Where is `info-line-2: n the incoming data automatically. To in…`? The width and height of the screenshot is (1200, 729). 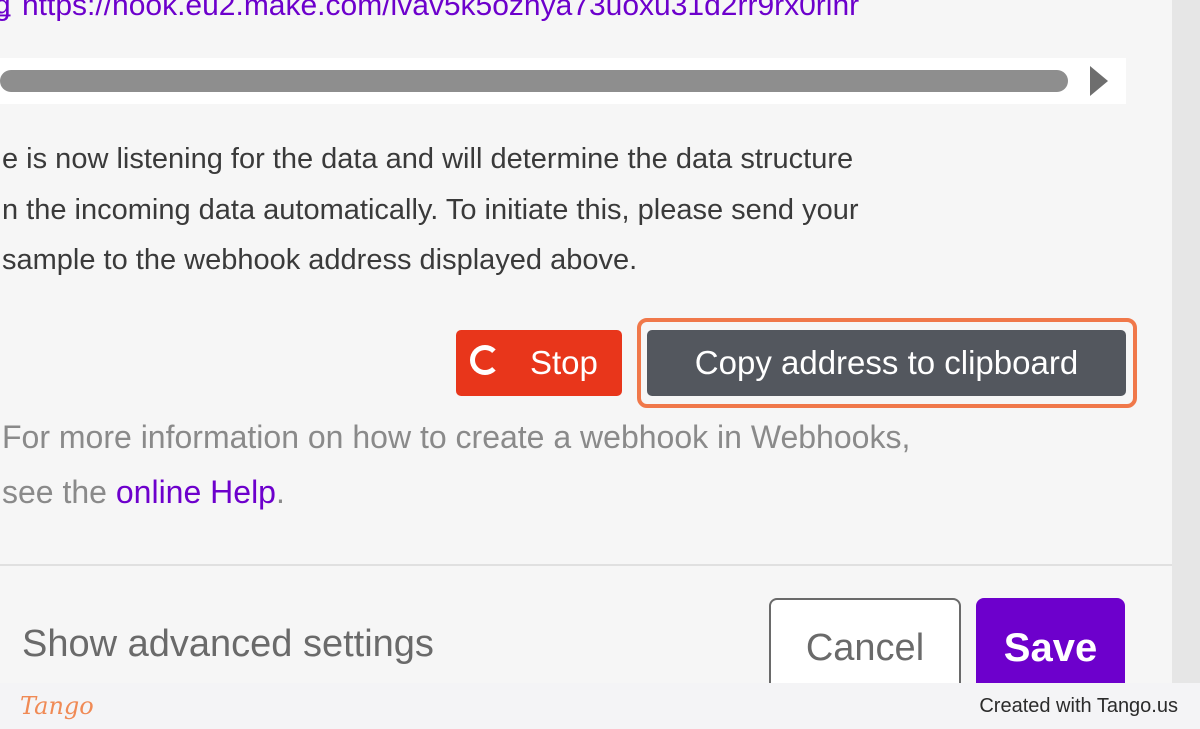 info-line-2: n the incoming data automatically. To in… is located at coordinates (430, 209).